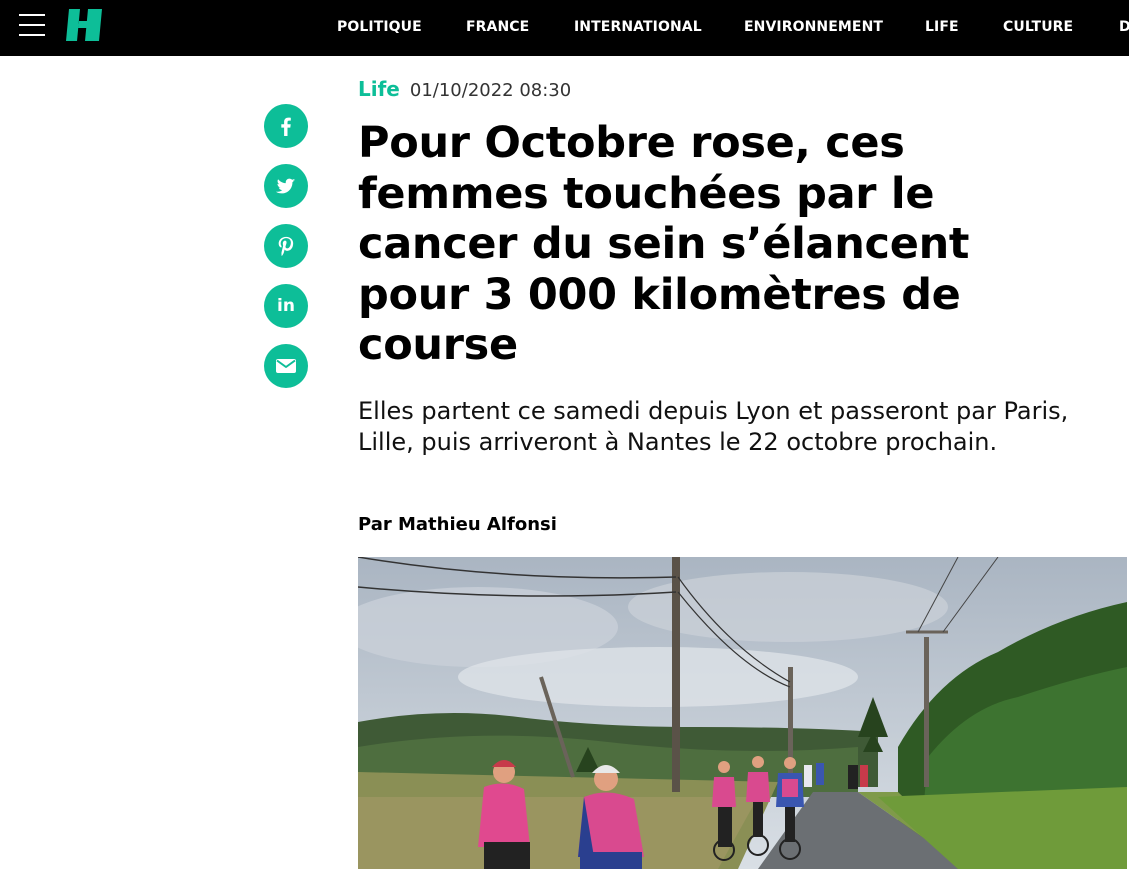 This screenshot has width=1129, height=869. I want to click on nav-link-culture: CULTURE, so click(1038, 27).